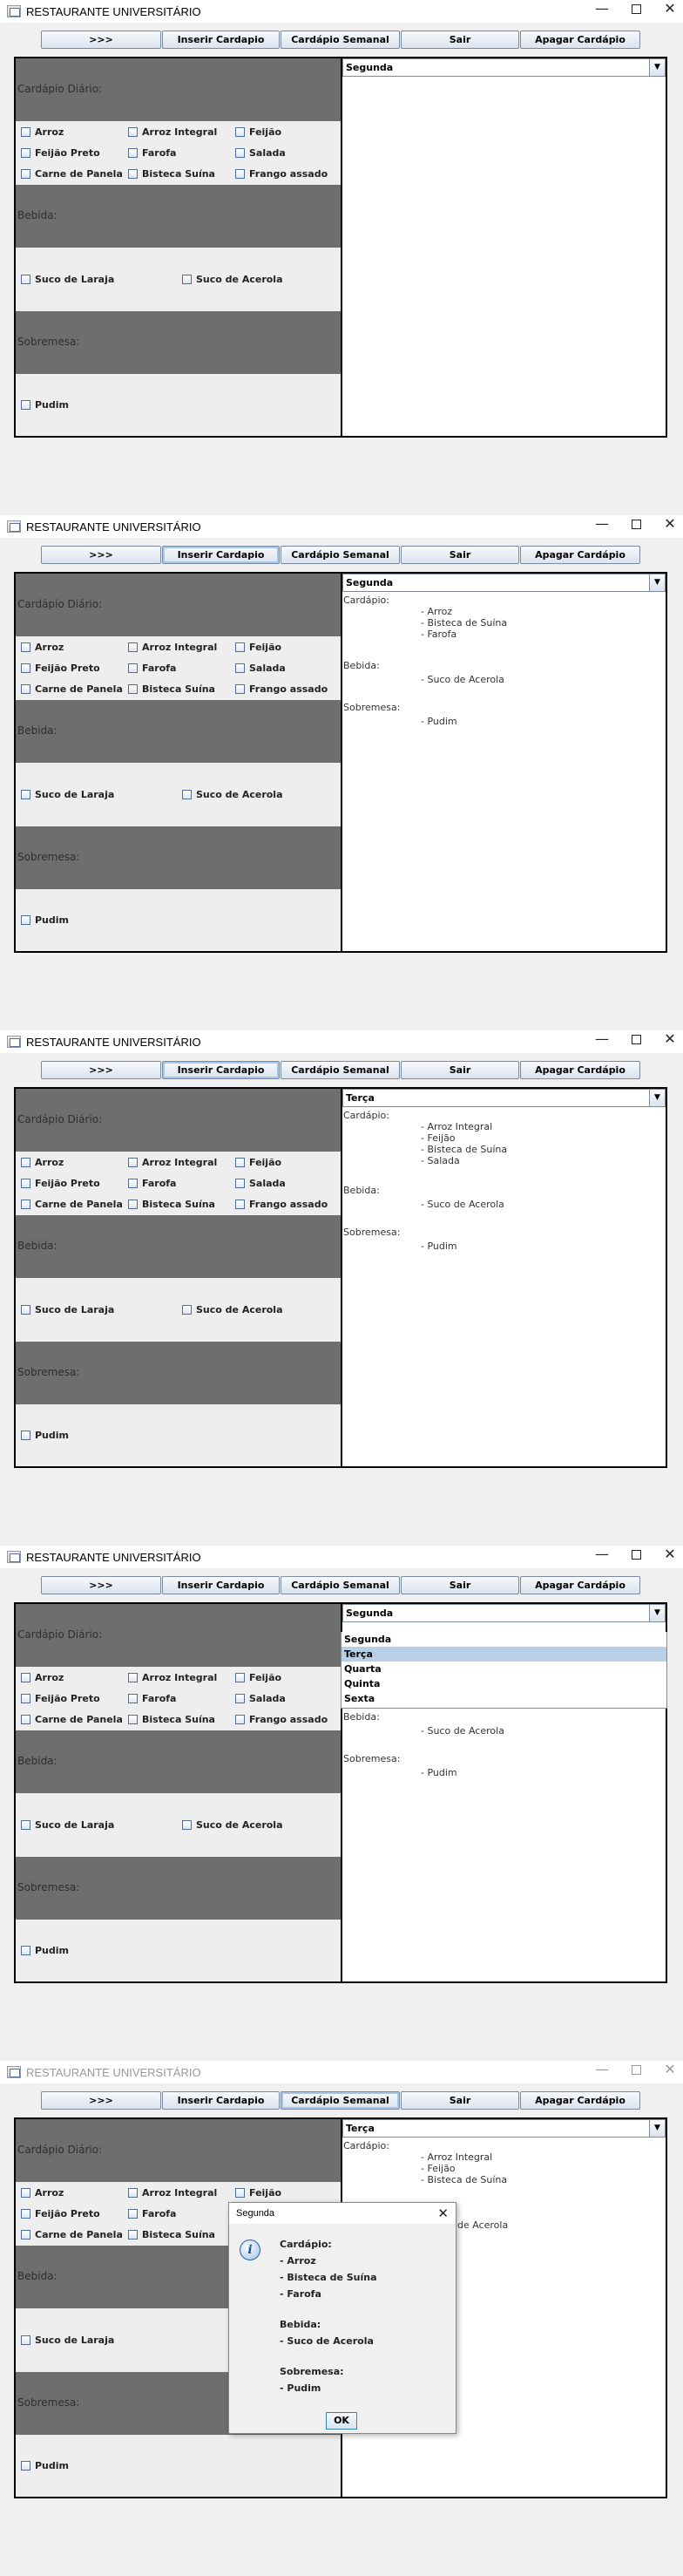 This screenshot has width=683, height=2576. I want to click on day-option-quarta: Quarta, so click(504, 1669).